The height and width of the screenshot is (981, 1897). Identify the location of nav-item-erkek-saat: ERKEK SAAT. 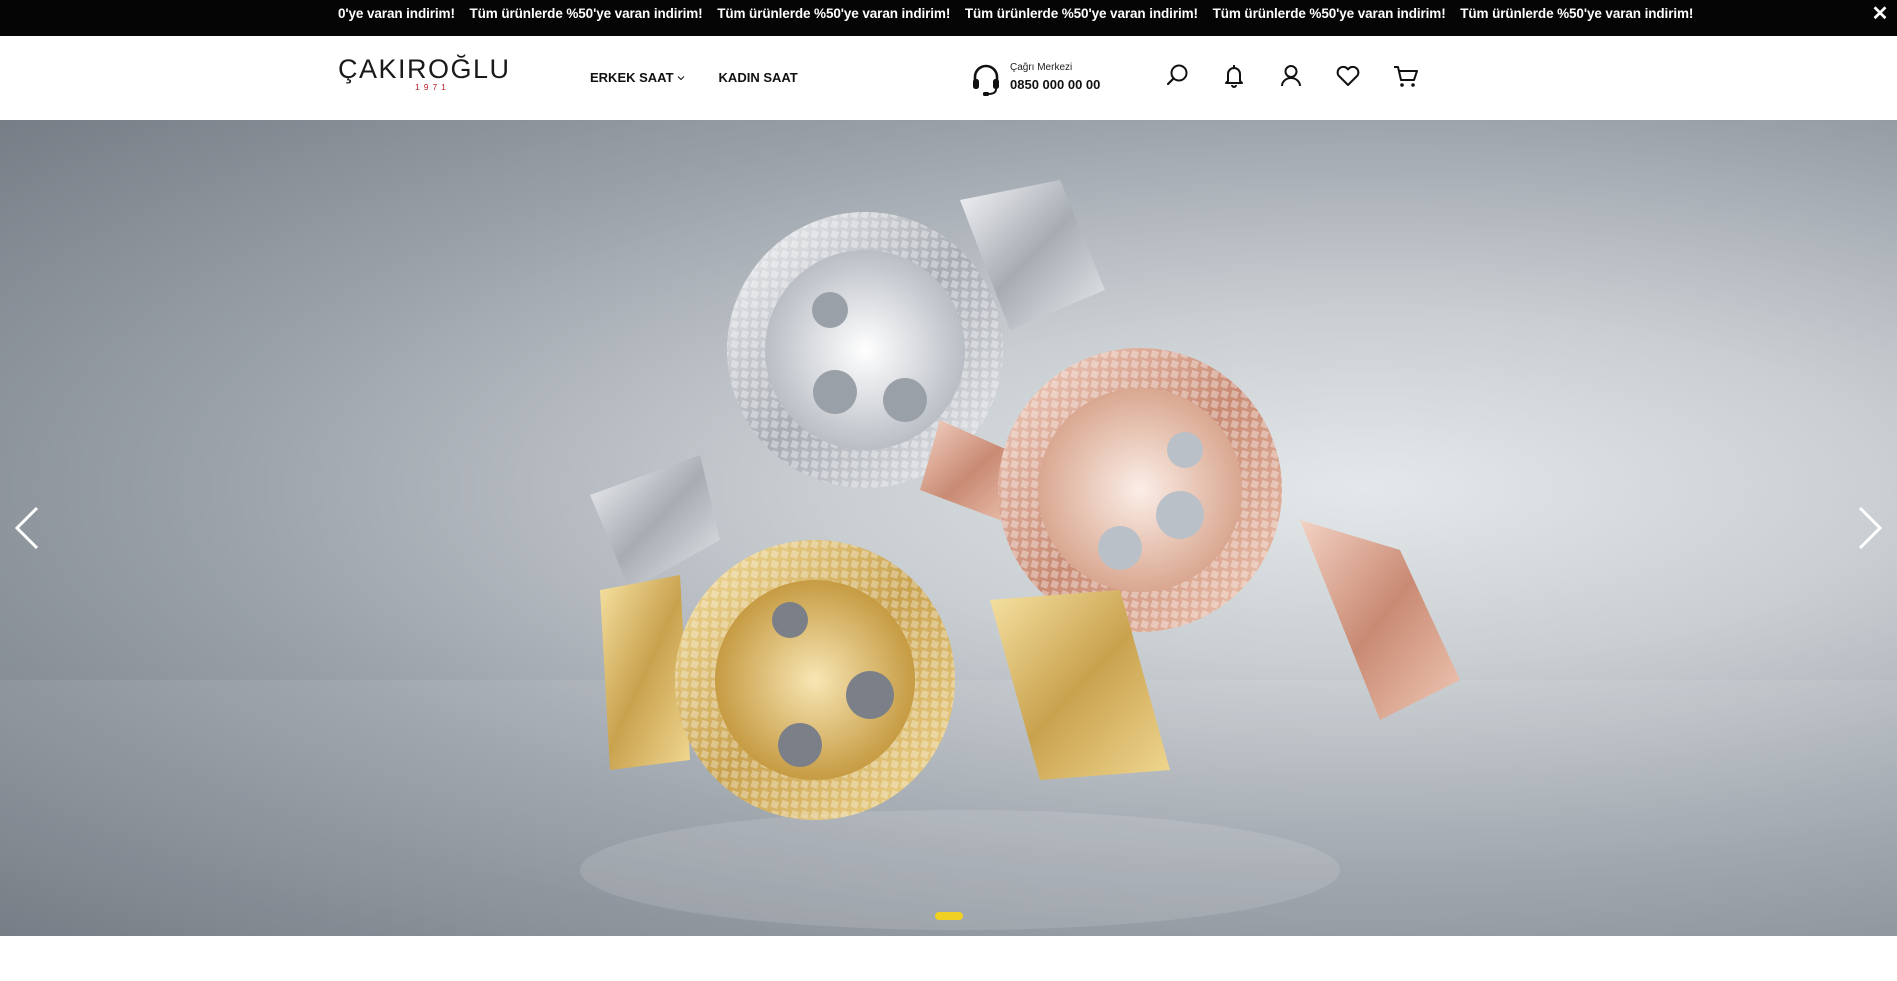
(637, 77).